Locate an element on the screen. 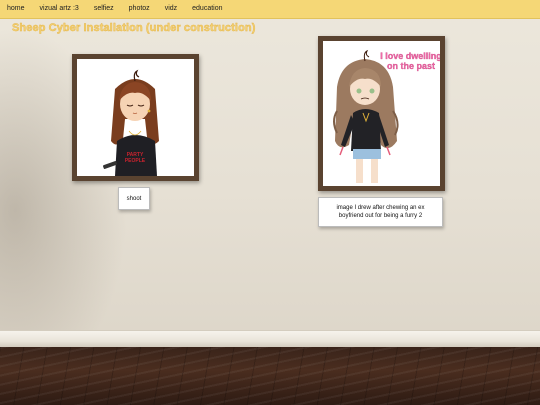  artwork-overlay-text: I love dwelling on the past is located at coordinates (410, 61).